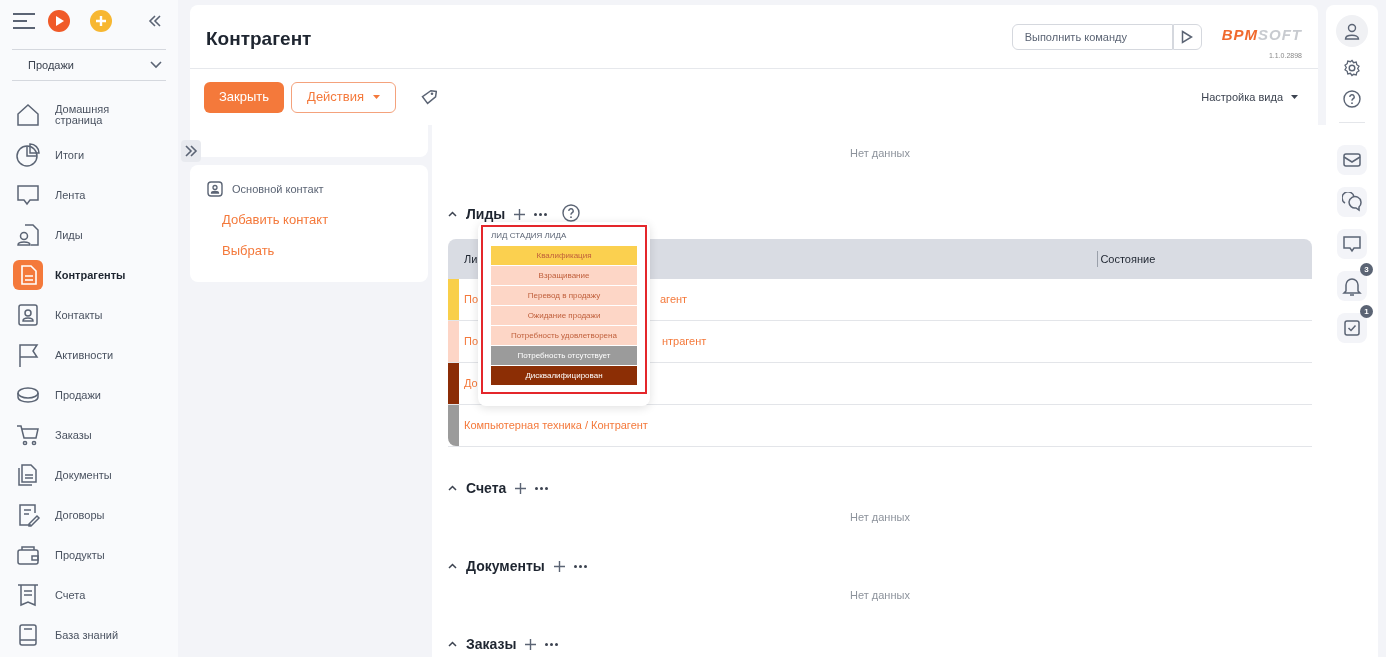 This screenshot has width=1386, height=657. Describe the element at coordinates (1366, 269) in the screenshot. I see `count-badge: 3` at that location.